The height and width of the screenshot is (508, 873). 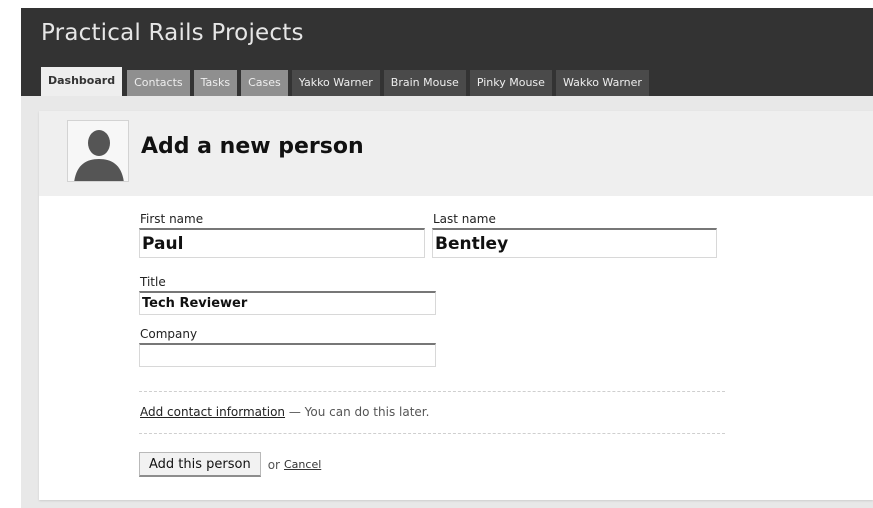 What do you see at coordinates (158, 83) in the screenshot?
I see `tab-contacts: Contacts` at bounding box center [158, 83].